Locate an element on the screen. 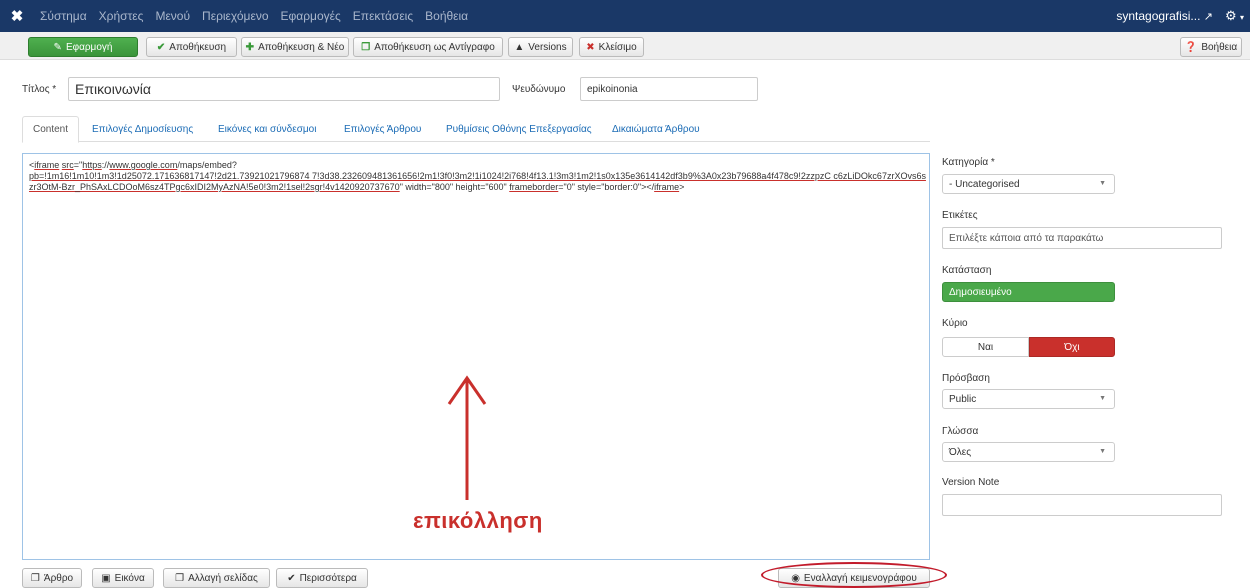  state-value: Δημοσιευμένο is located at coordinates (980, 292).